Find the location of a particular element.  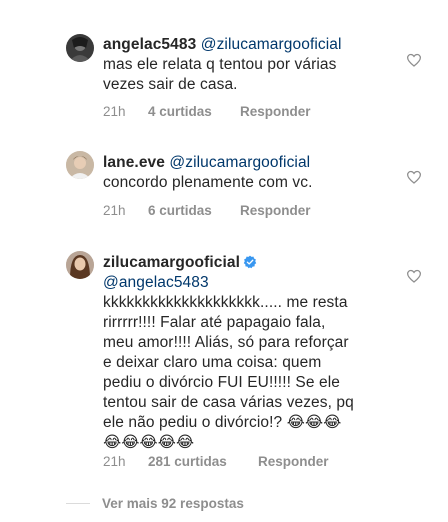

comment-text-line: rirrrrr!!!! Falar até papagaio fala, is located at coordinates (214, 322).